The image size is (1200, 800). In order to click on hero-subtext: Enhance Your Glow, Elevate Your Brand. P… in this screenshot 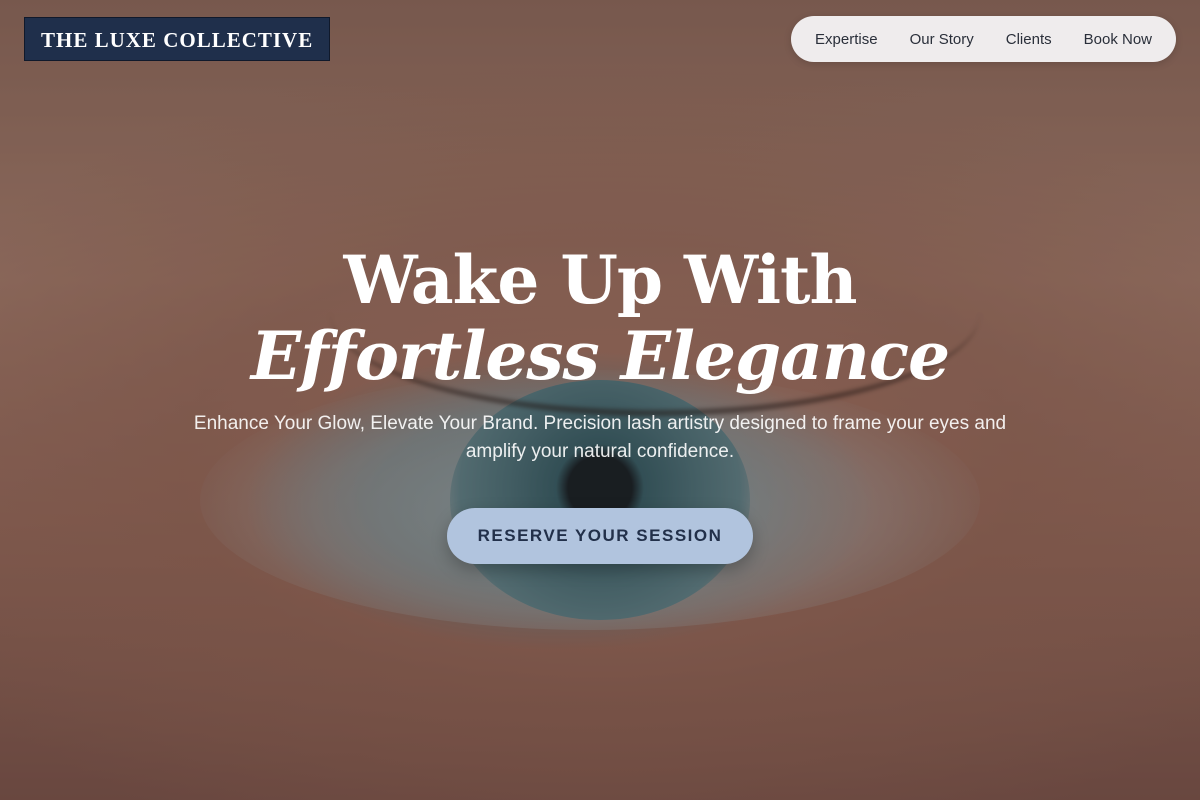, I will do `click(600, 437)`.